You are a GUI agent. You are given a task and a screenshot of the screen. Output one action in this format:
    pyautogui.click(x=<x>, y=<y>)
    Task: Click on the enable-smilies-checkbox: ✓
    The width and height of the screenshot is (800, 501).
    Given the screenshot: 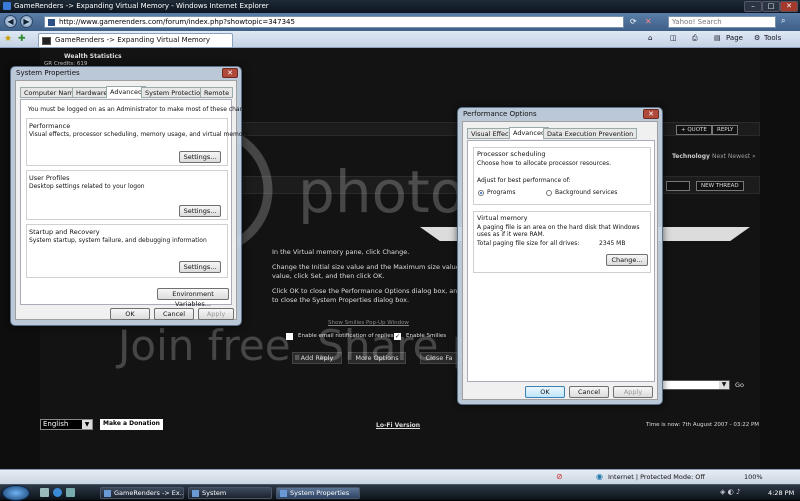 What is the action you would take?
    pyautogui.click(x=397, y=336)
    